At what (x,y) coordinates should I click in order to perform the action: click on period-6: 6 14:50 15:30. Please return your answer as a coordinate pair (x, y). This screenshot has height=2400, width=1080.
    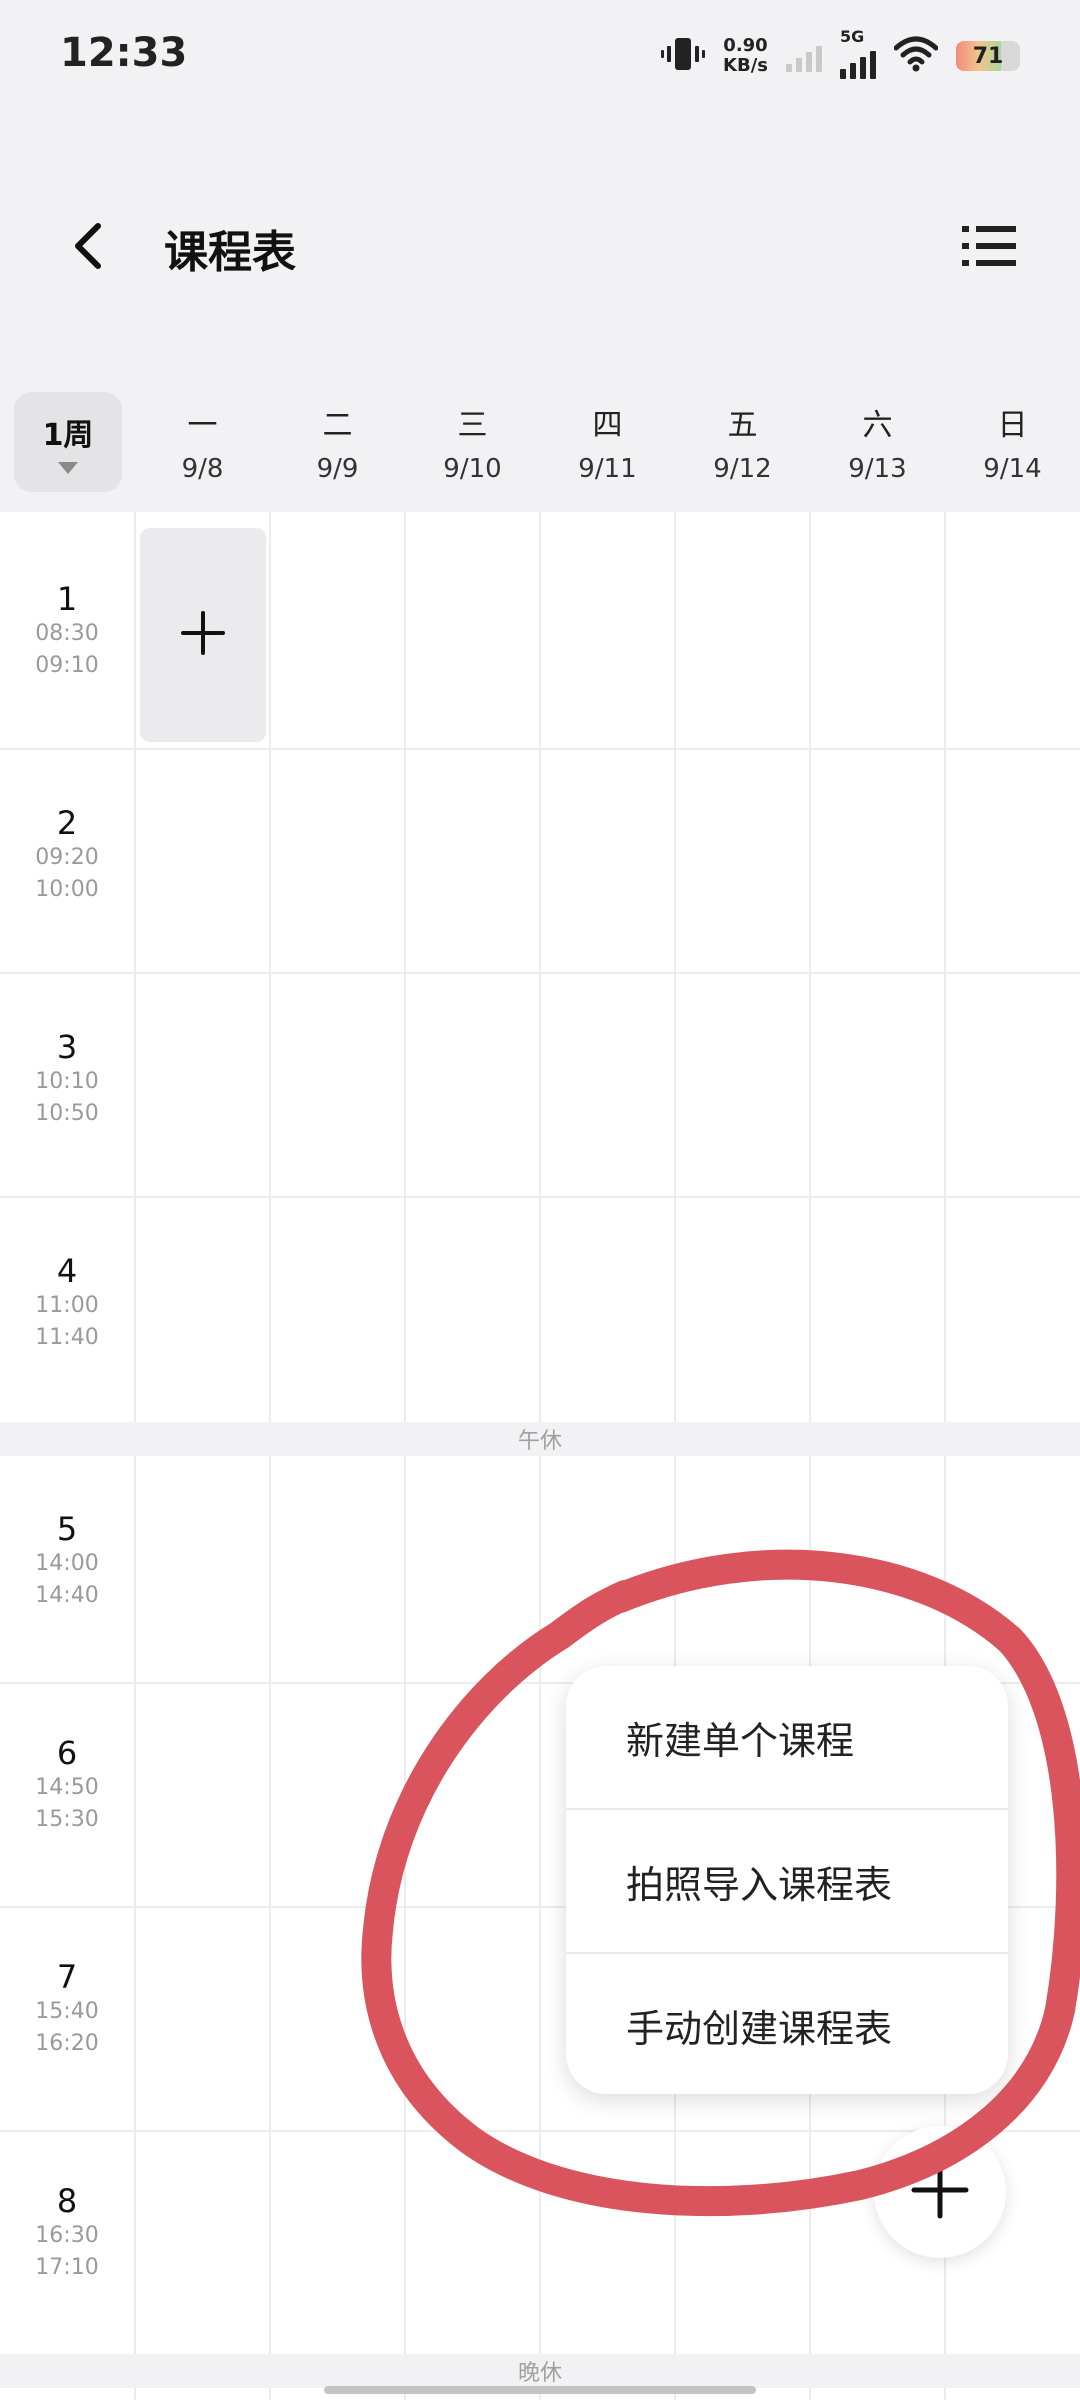
    Looking at the image, I should click on (67, 1785).